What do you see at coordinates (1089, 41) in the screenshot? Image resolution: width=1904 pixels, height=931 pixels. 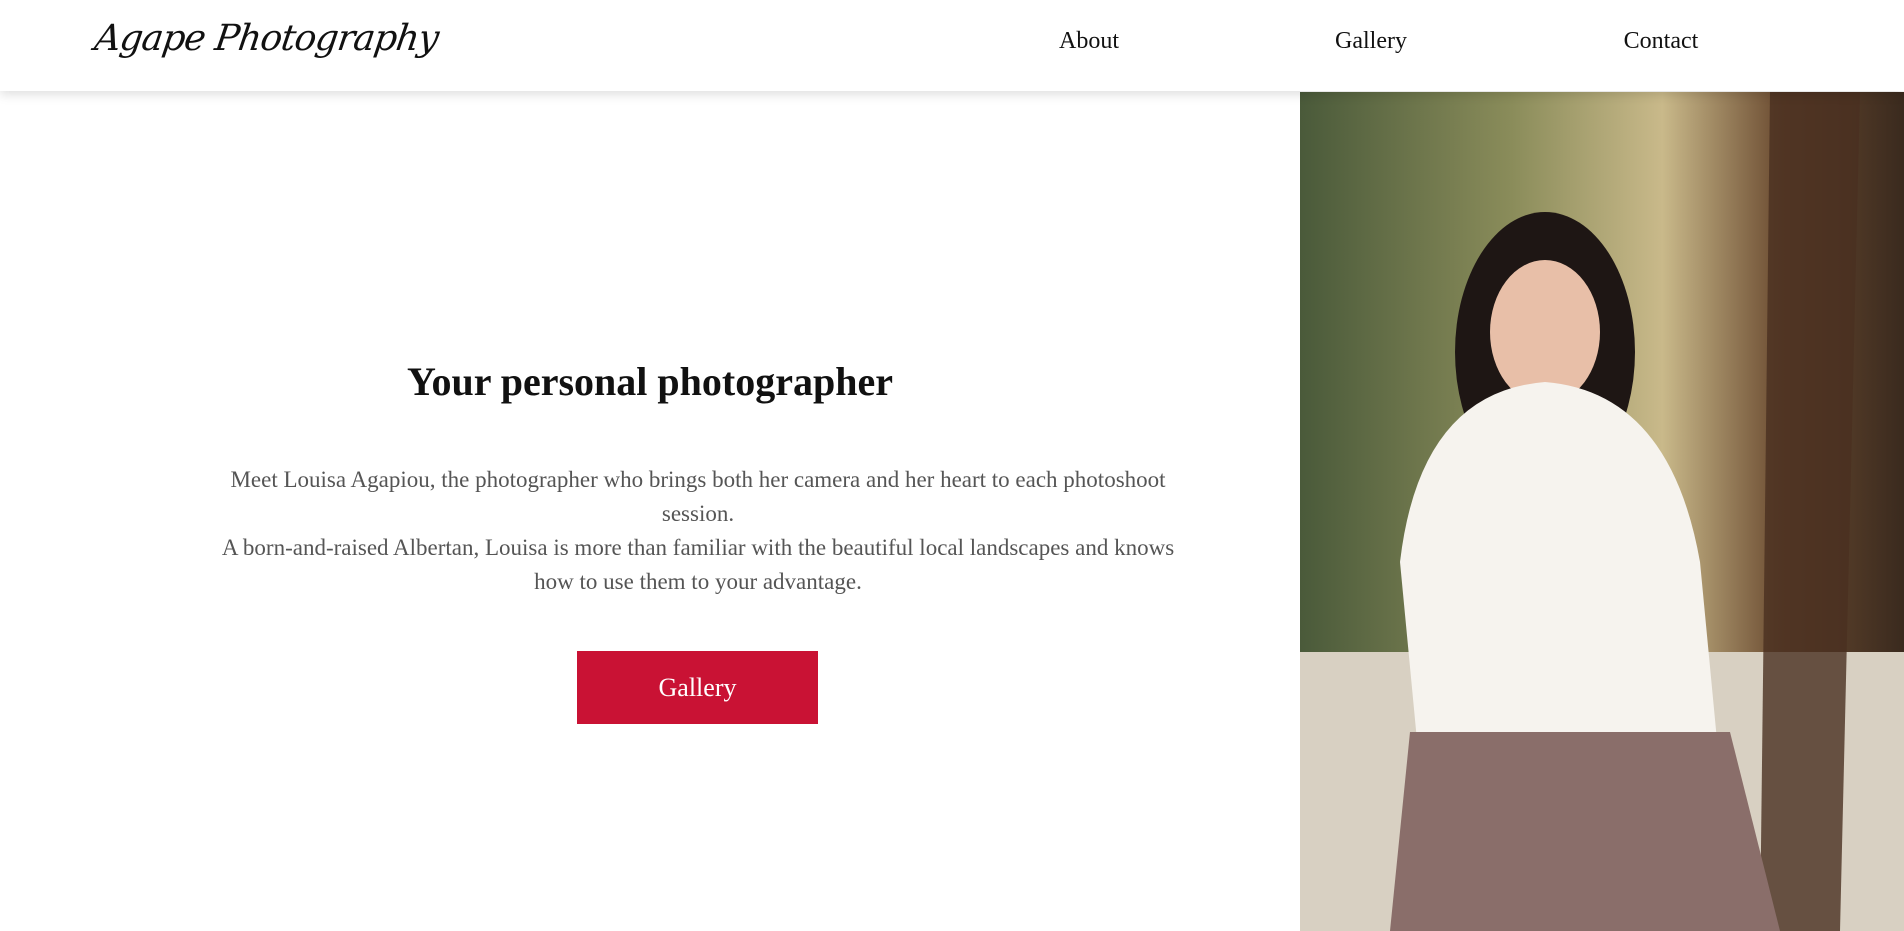 I see `nav-about: About` at bounding box center [1089, 41].